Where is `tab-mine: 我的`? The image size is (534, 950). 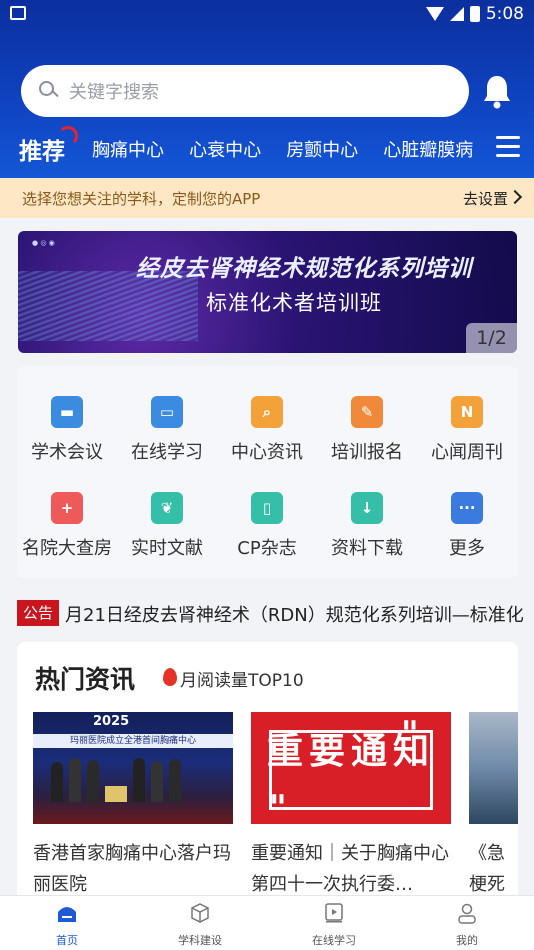 tab-mine: 我的 is located at coordinates (467, 925).